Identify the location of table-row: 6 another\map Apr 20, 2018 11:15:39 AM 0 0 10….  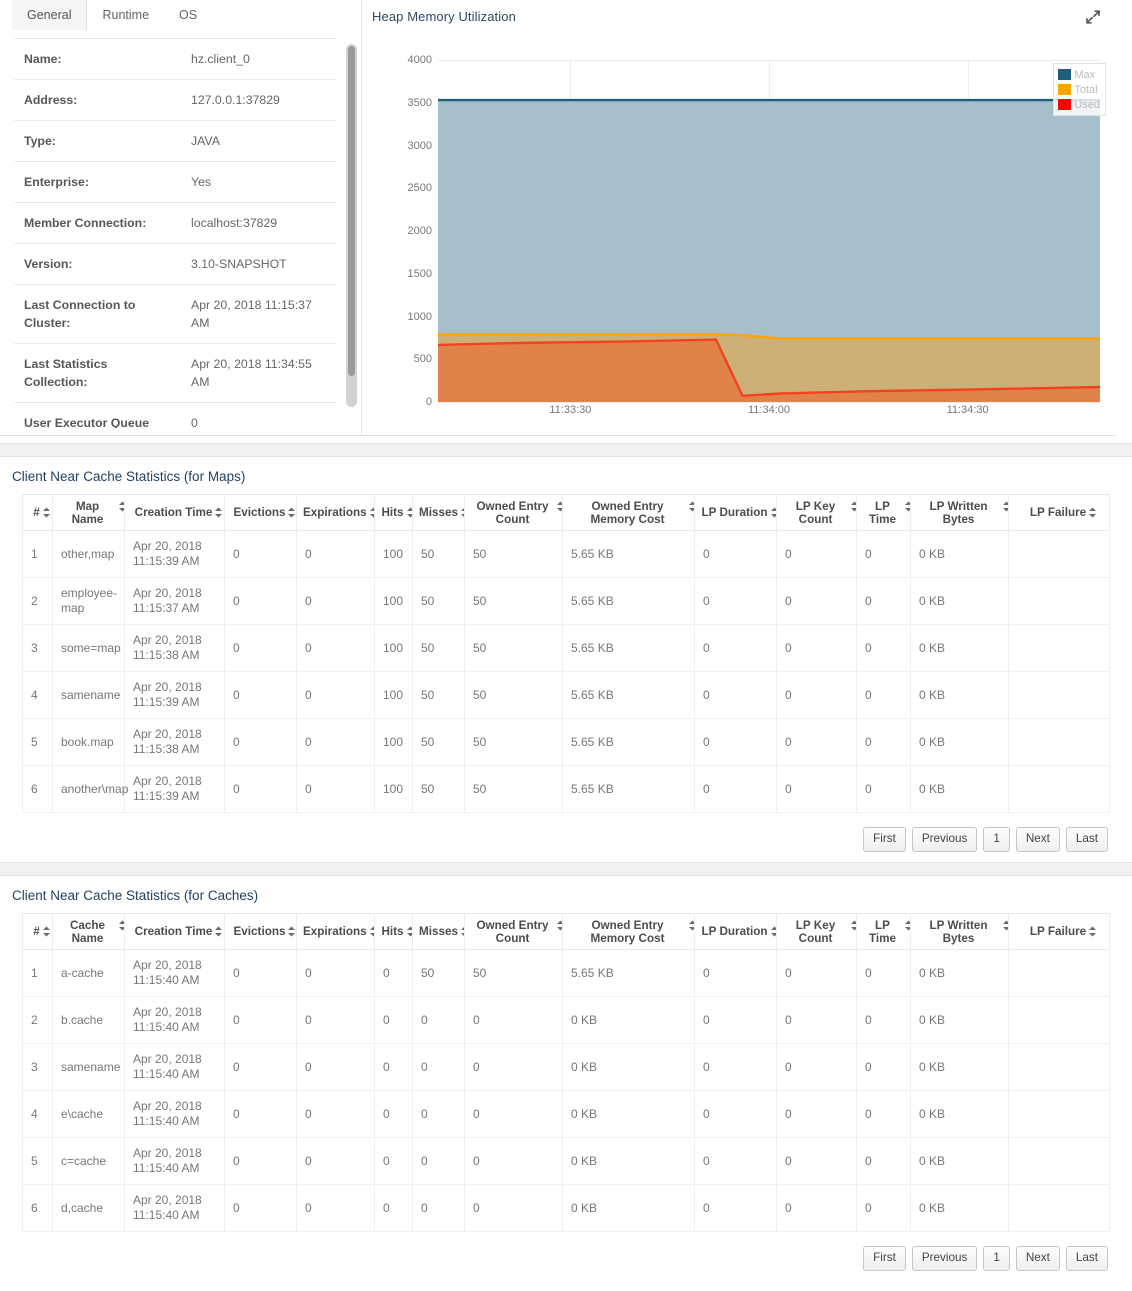
(566, 789).